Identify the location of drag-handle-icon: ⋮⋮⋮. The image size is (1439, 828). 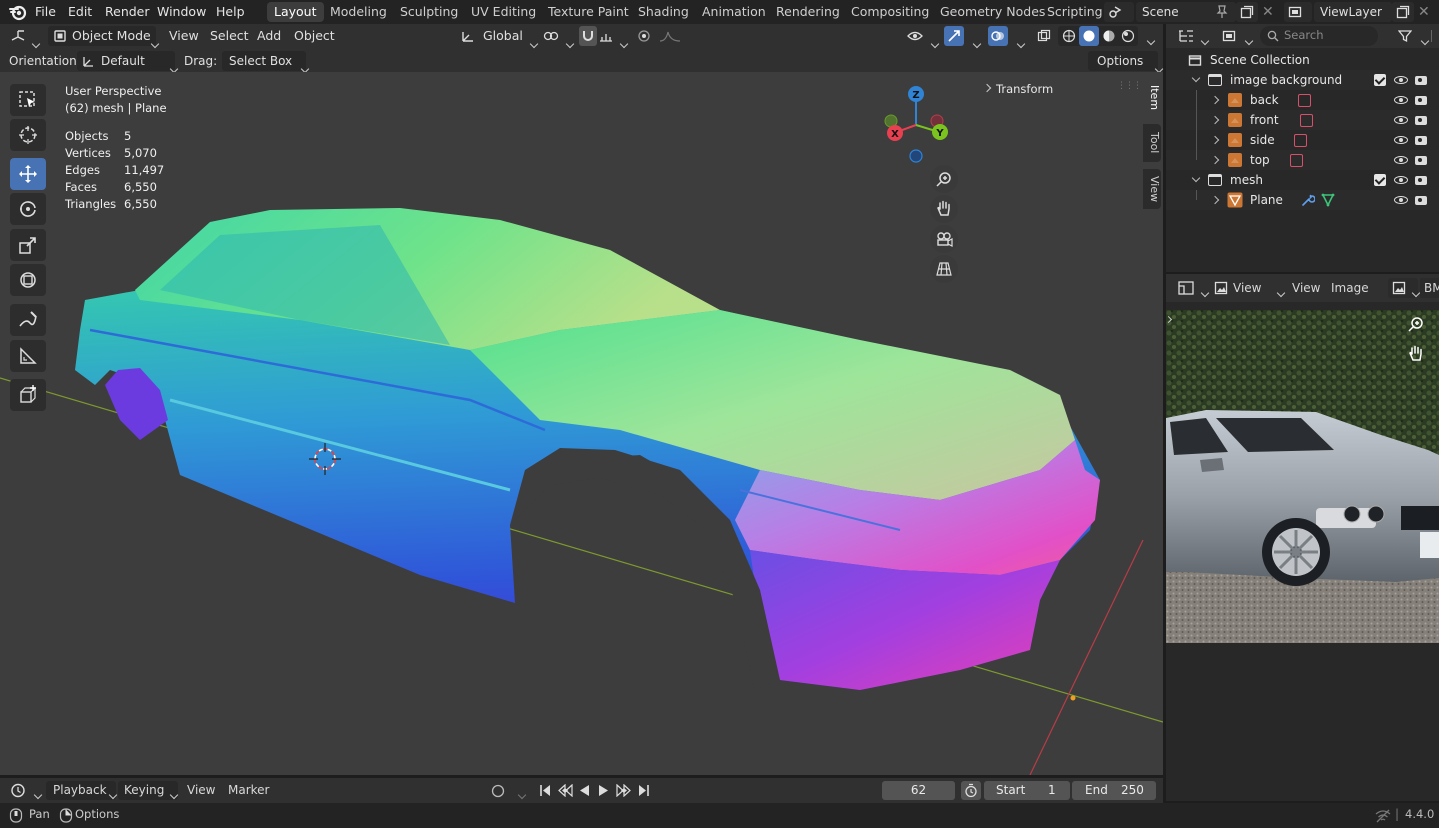
(1129, 86).